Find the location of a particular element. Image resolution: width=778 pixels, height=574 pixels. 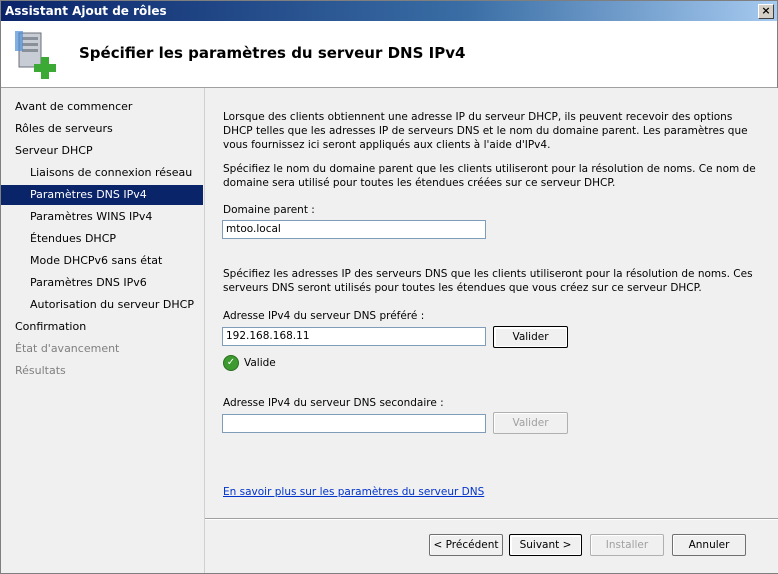

nav-item-dhcpv6: Mode DHCPv6 sans état is located at coordinates (102, 261).